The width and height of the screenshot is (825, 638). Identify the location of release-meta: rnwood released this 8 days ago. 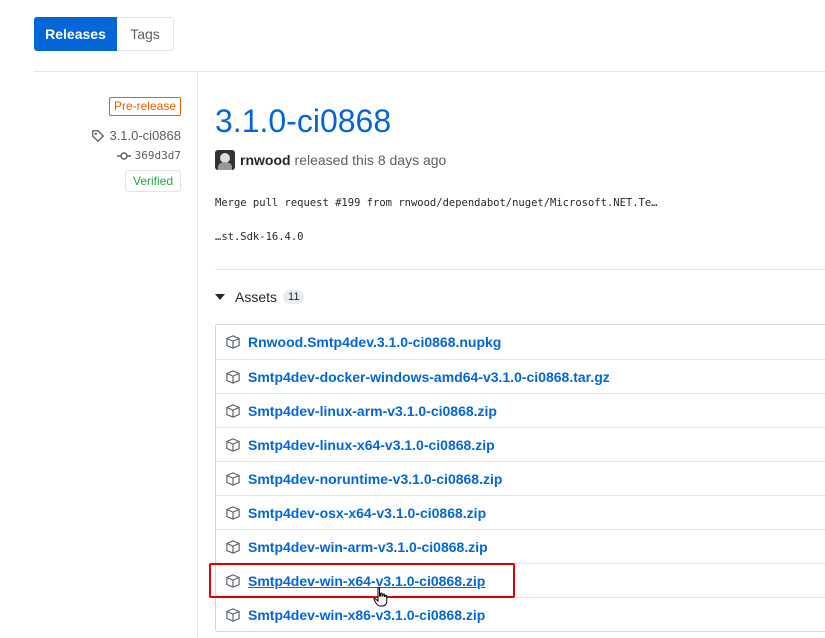
(330, 160).